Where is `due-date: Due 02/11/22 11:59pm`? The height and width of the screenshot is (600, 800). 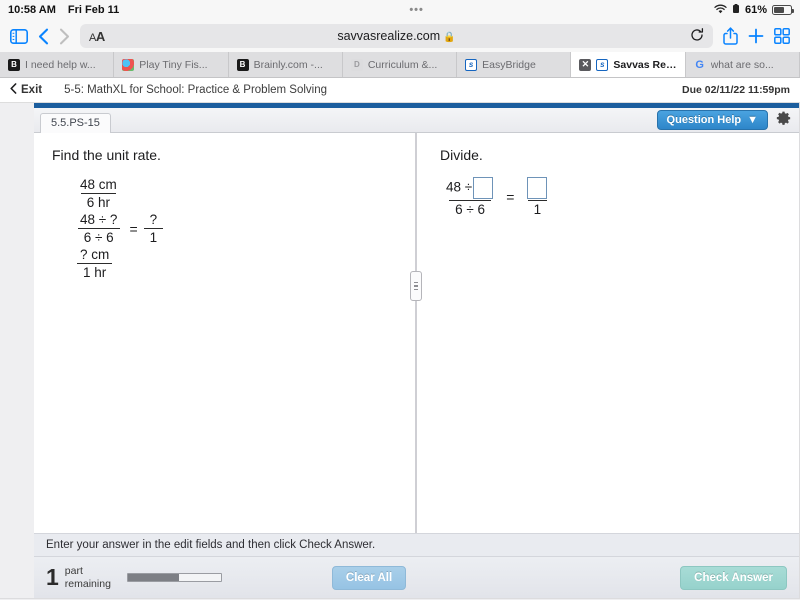 due-date: Due 02/11/22 11:59pm is located at coordinates (736, 90).